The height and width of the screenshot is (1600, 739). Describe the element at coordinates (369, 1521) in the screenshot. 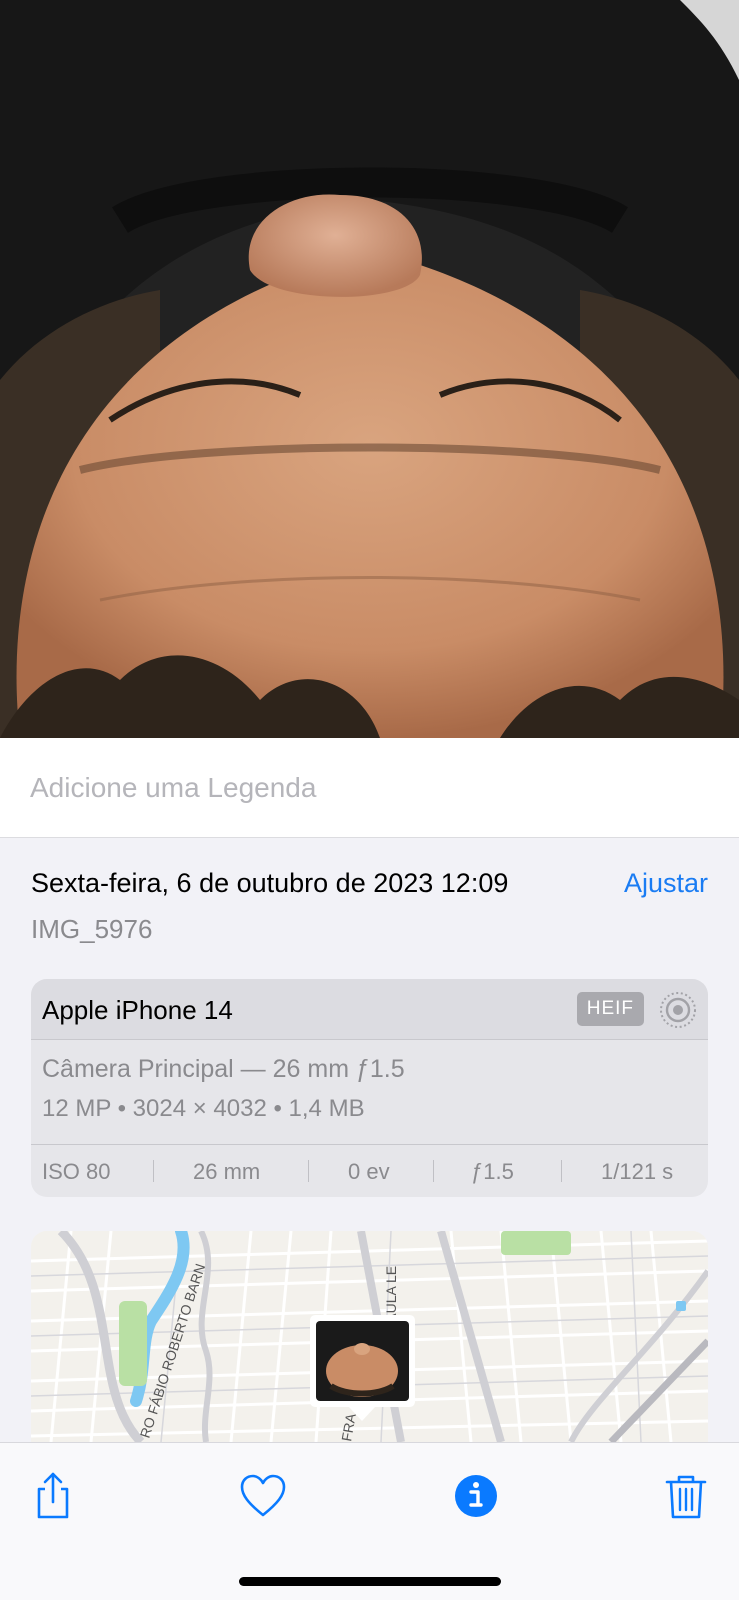

I see `bottom-toolbar` at that location.